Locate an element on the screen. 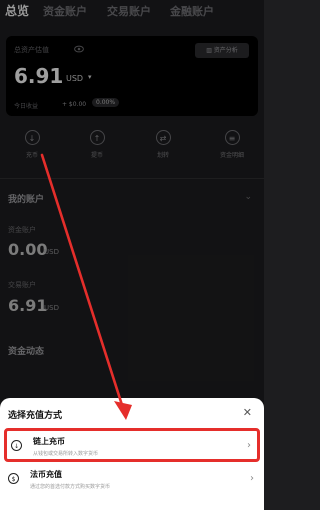  asset-analysis-label: 资产分析 is located at coordinates (225, 50).